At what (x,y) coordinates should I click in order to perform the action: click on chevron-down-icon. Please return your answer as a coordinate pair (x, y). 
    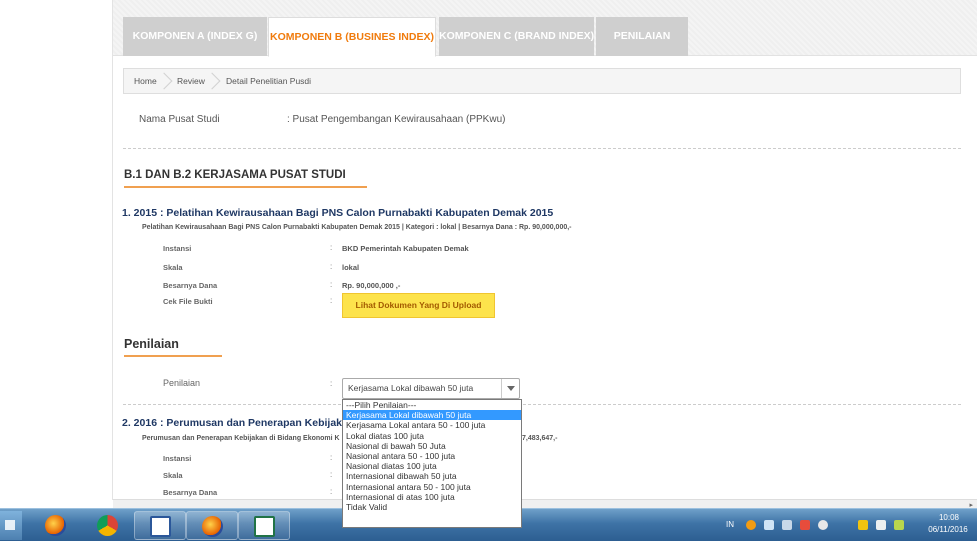
    Looking at the image, I should click on (510, 388).